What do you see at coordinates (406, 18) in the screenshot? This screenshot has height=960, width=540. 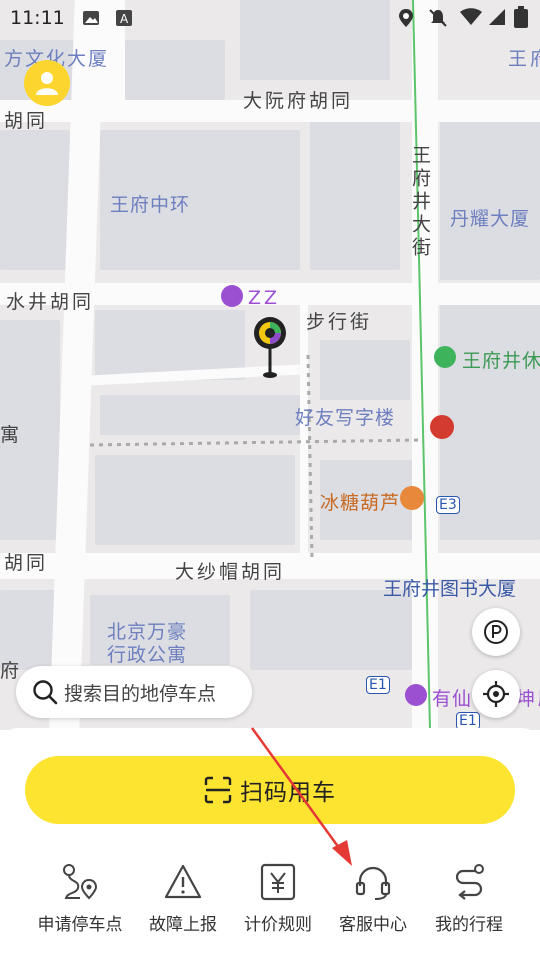 I see `location-icon` at bounding box center [406, 18].